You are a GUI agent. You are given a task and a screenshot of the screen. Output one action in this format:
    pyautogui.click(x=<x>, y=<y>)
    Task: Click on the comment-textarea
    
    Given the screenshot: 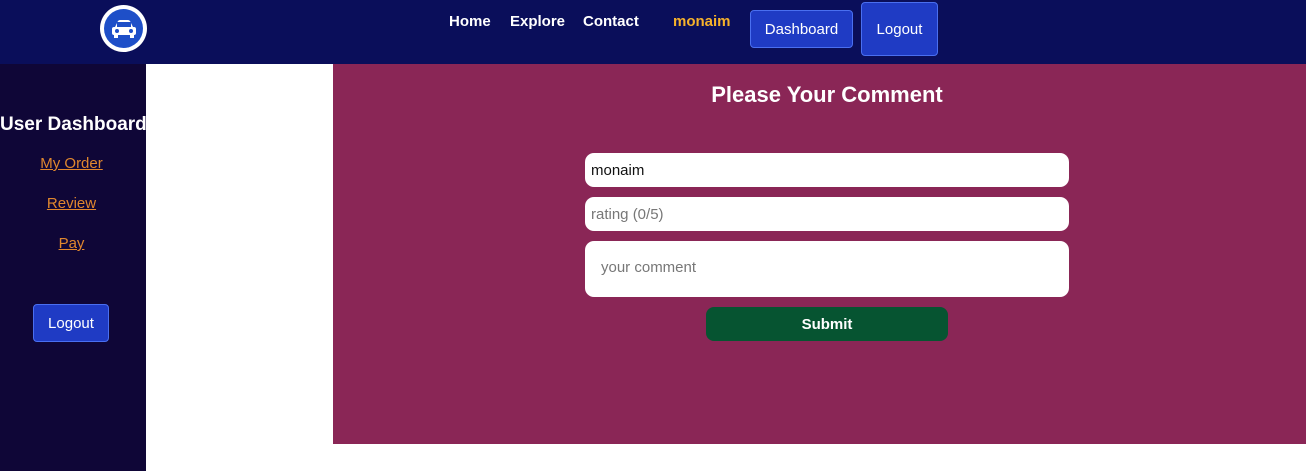 What is the action you would take?
    pyautogui.click(x=827, y=269)
    